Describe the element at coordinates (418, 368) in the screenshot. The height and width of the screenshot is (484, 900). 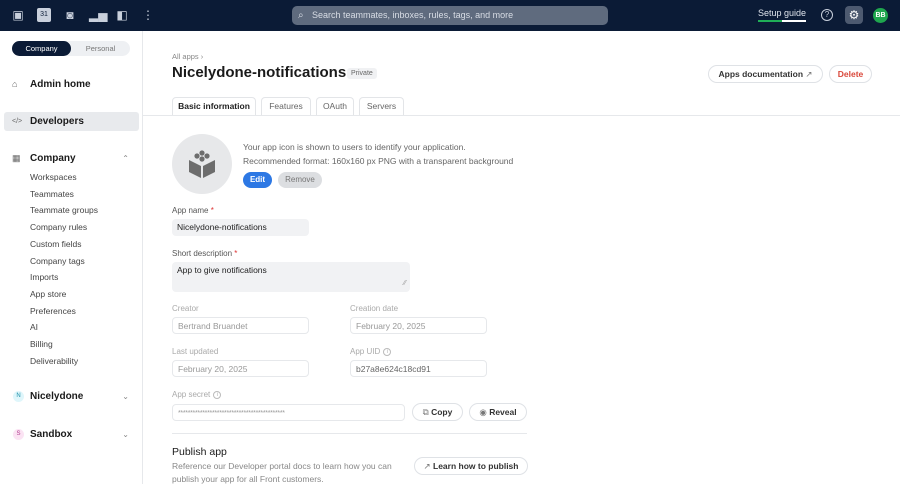
I see `app-uid-field: b27a8e624c18cd91` at that location.